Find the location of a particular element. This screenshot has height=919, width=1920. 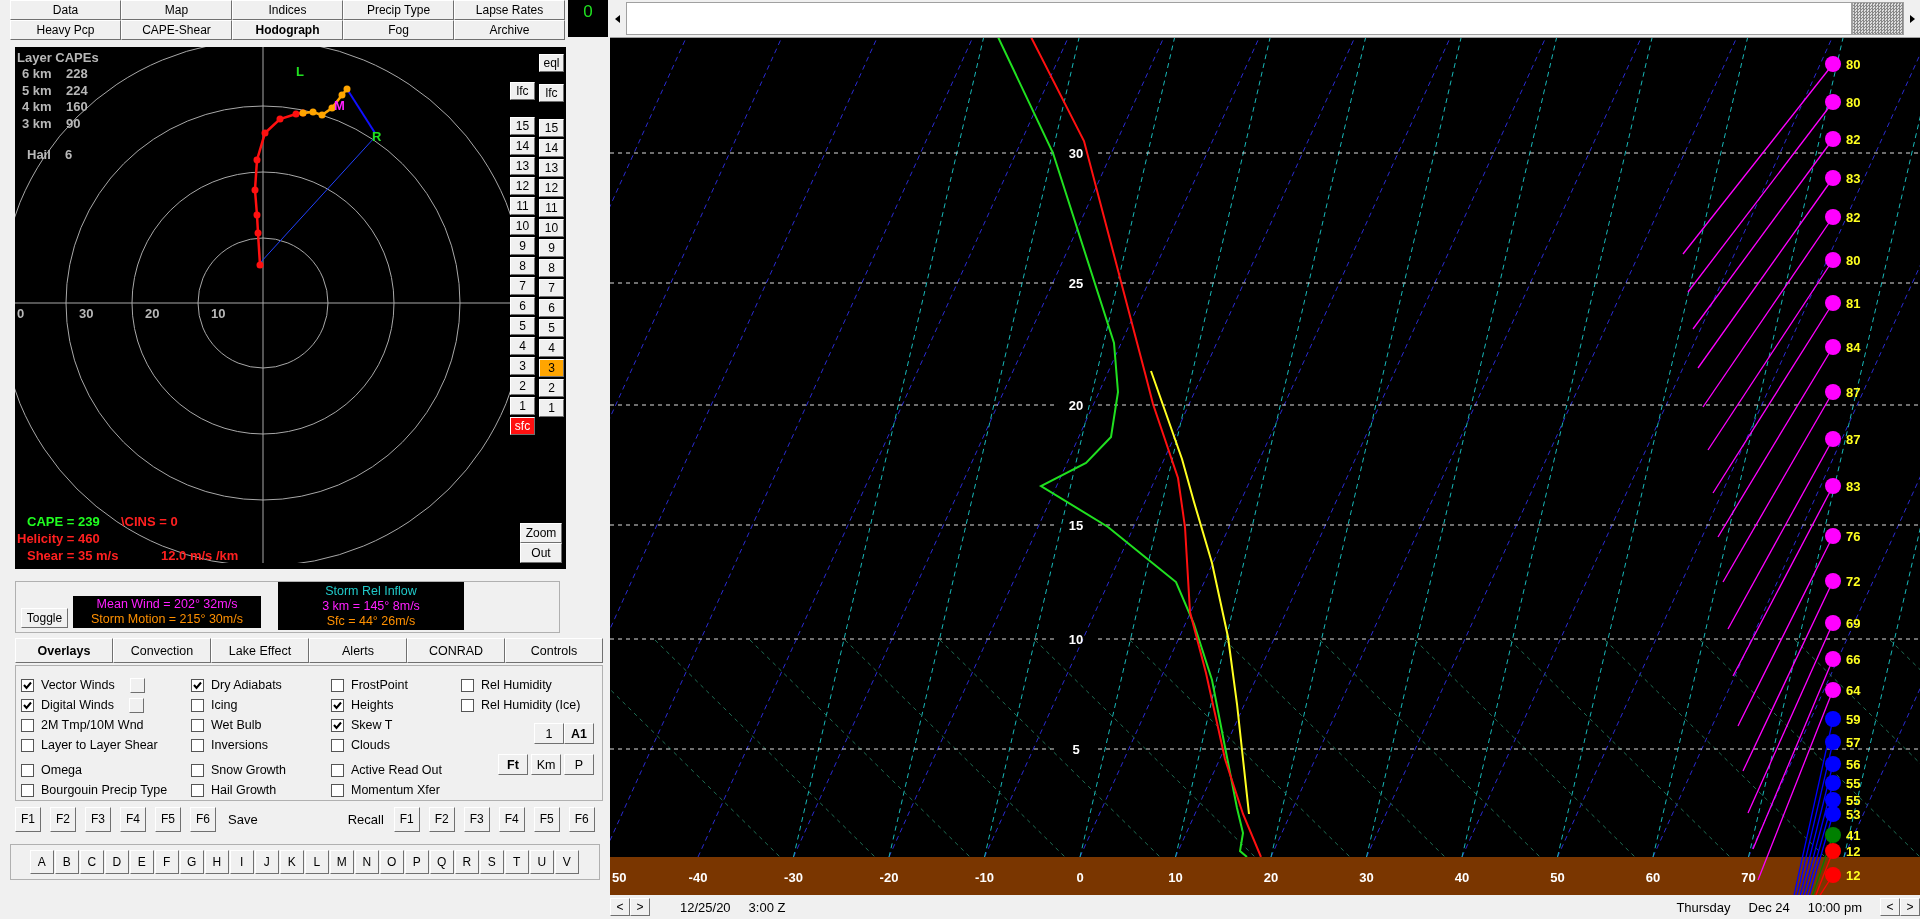

tab: Map is located at coordinates (176, 10).